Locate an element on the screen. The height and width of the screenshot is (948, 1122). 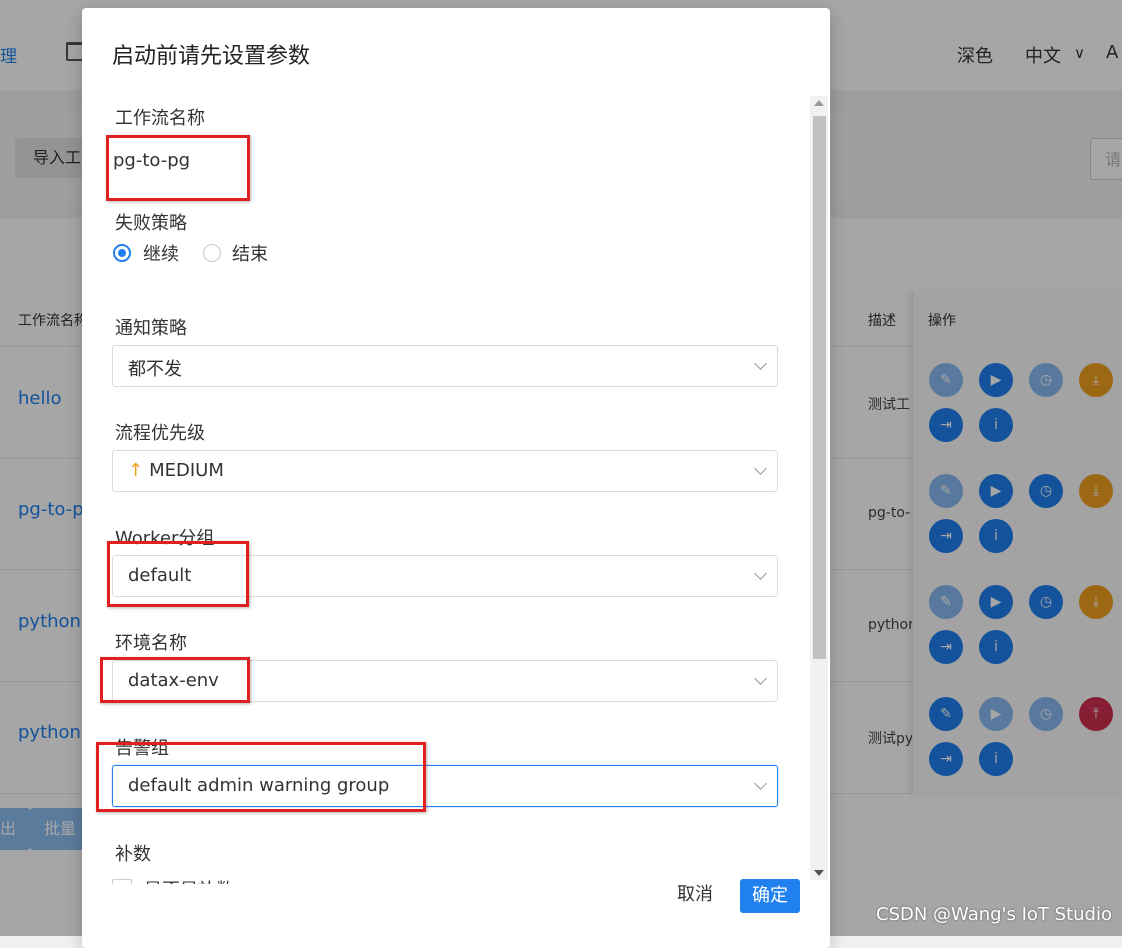
radio-continue is located at coordinates (122, 253).